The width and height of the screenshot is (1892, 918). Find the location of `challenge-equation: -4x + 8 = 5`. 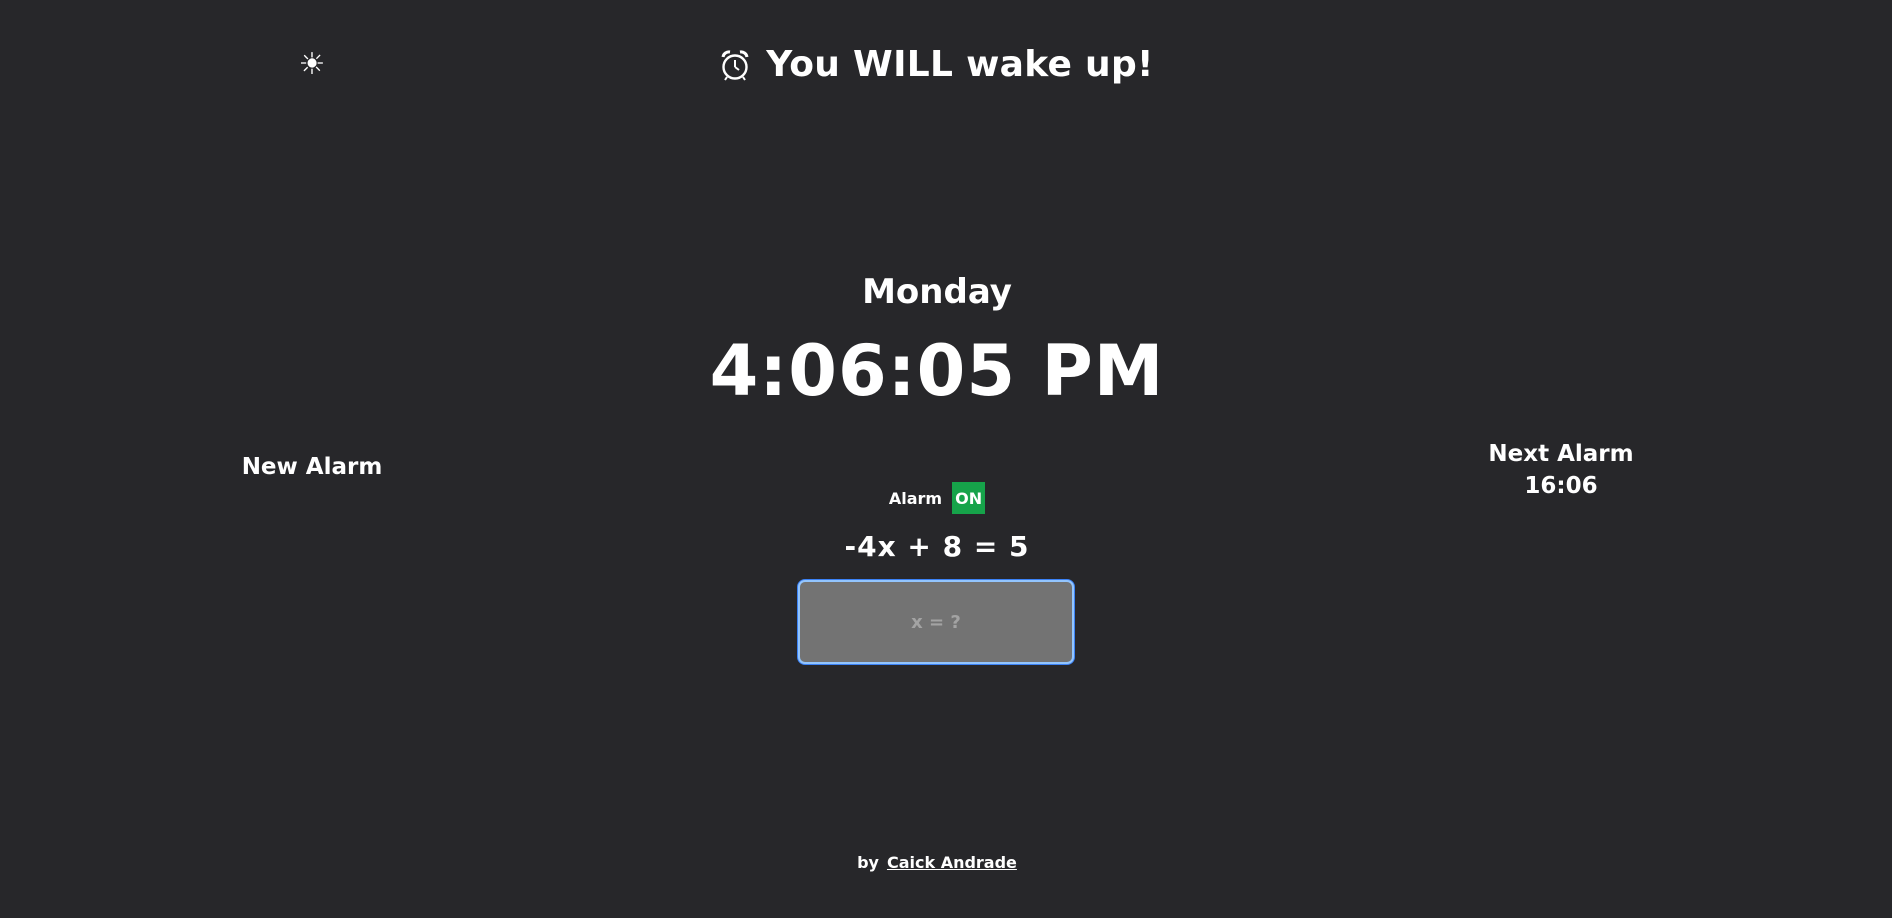

challenge-equation: -4x + 8 = 5 is located at coordinates (937, 546).